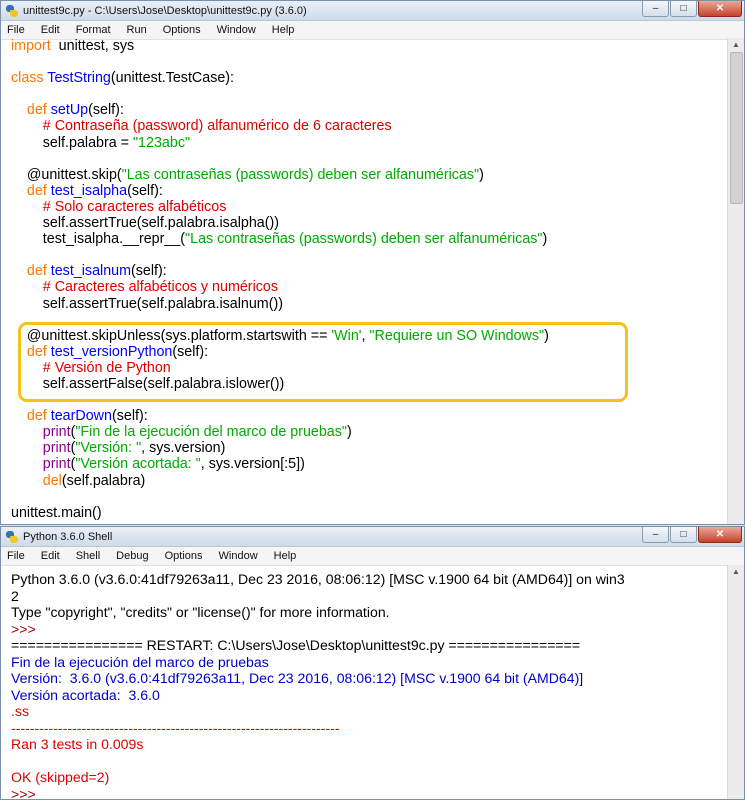  What do you see at coordinates (735, 682) in the screenshot?
I see `shell-vertical-scrollbar: ▲` at bounding box center [735, 682].